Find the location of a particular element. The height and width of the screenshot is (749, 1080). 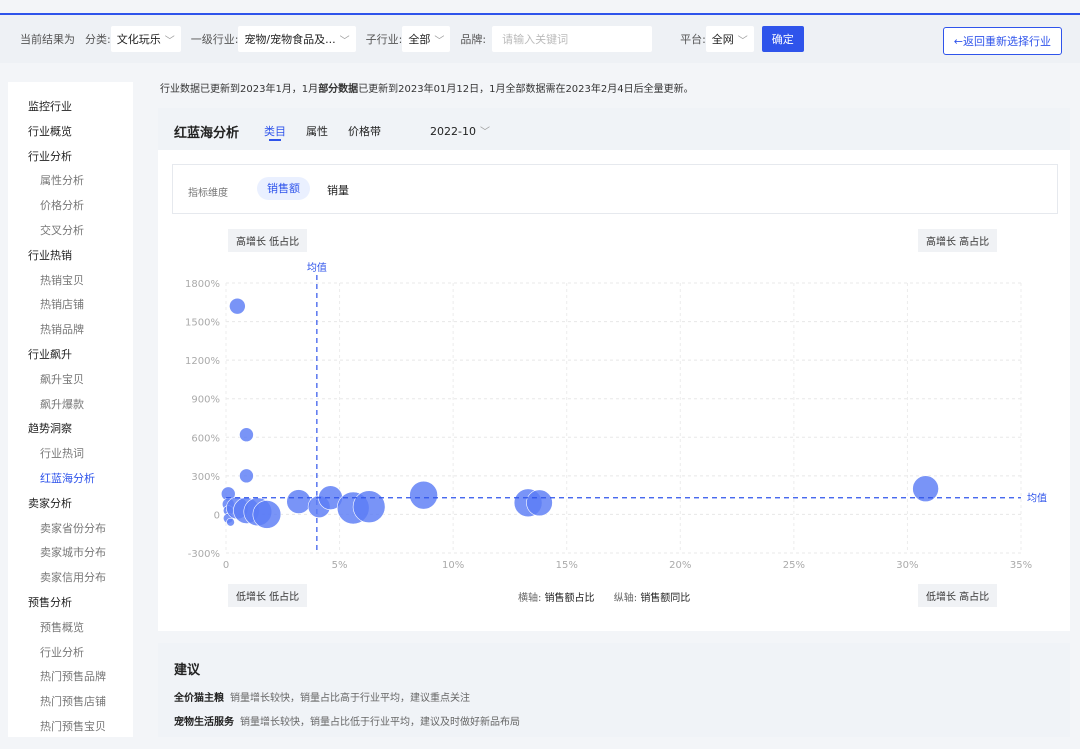

sidebar-item: 飙升宝贝 is located at coordinates (62, 379).